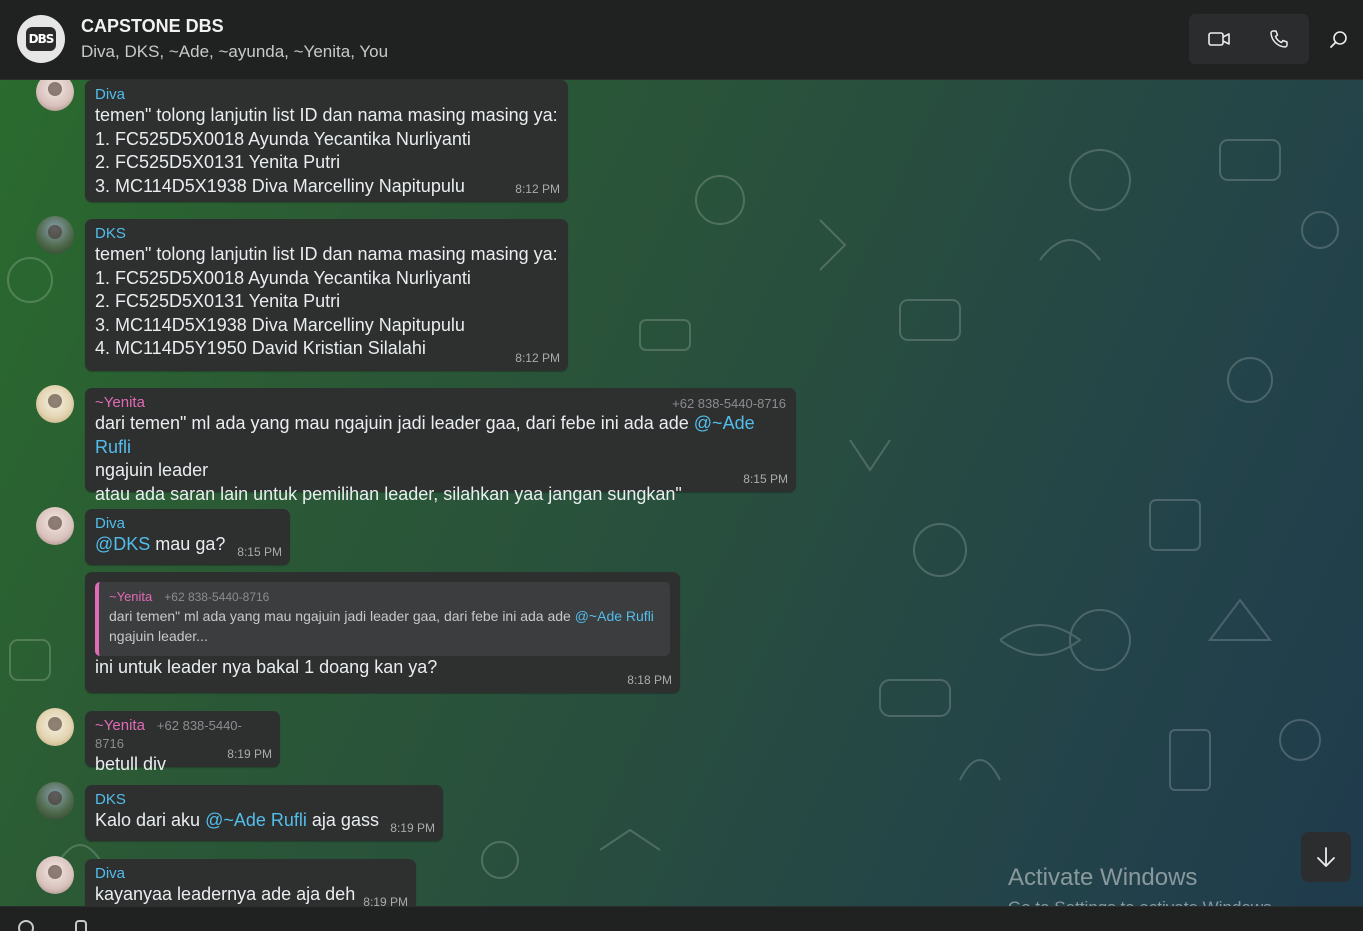  I want to click on quoted-sender: ~Yenita, so click(131, 596).